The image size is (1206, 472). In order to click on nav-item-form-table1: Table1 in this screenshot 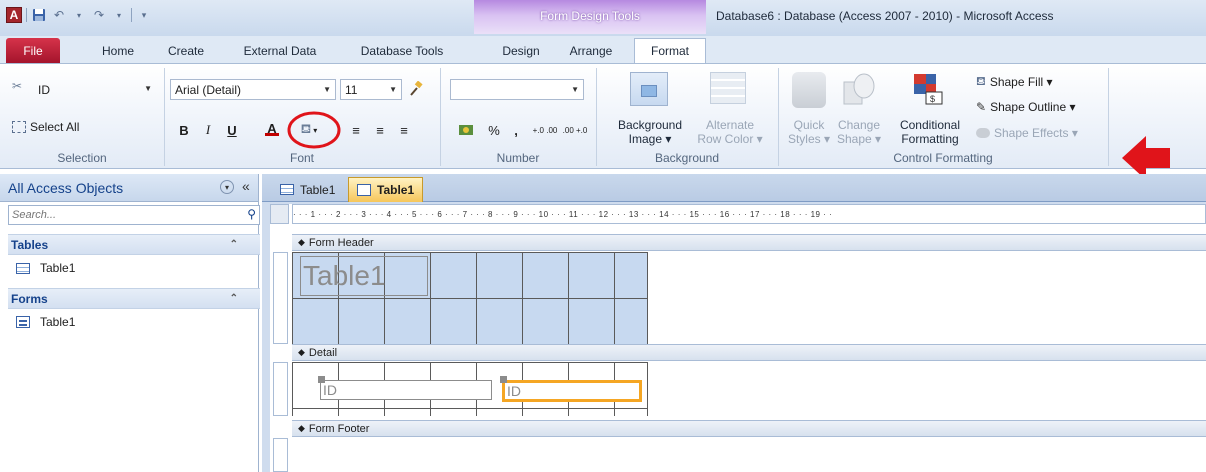, I will do `click(45, 322)`.